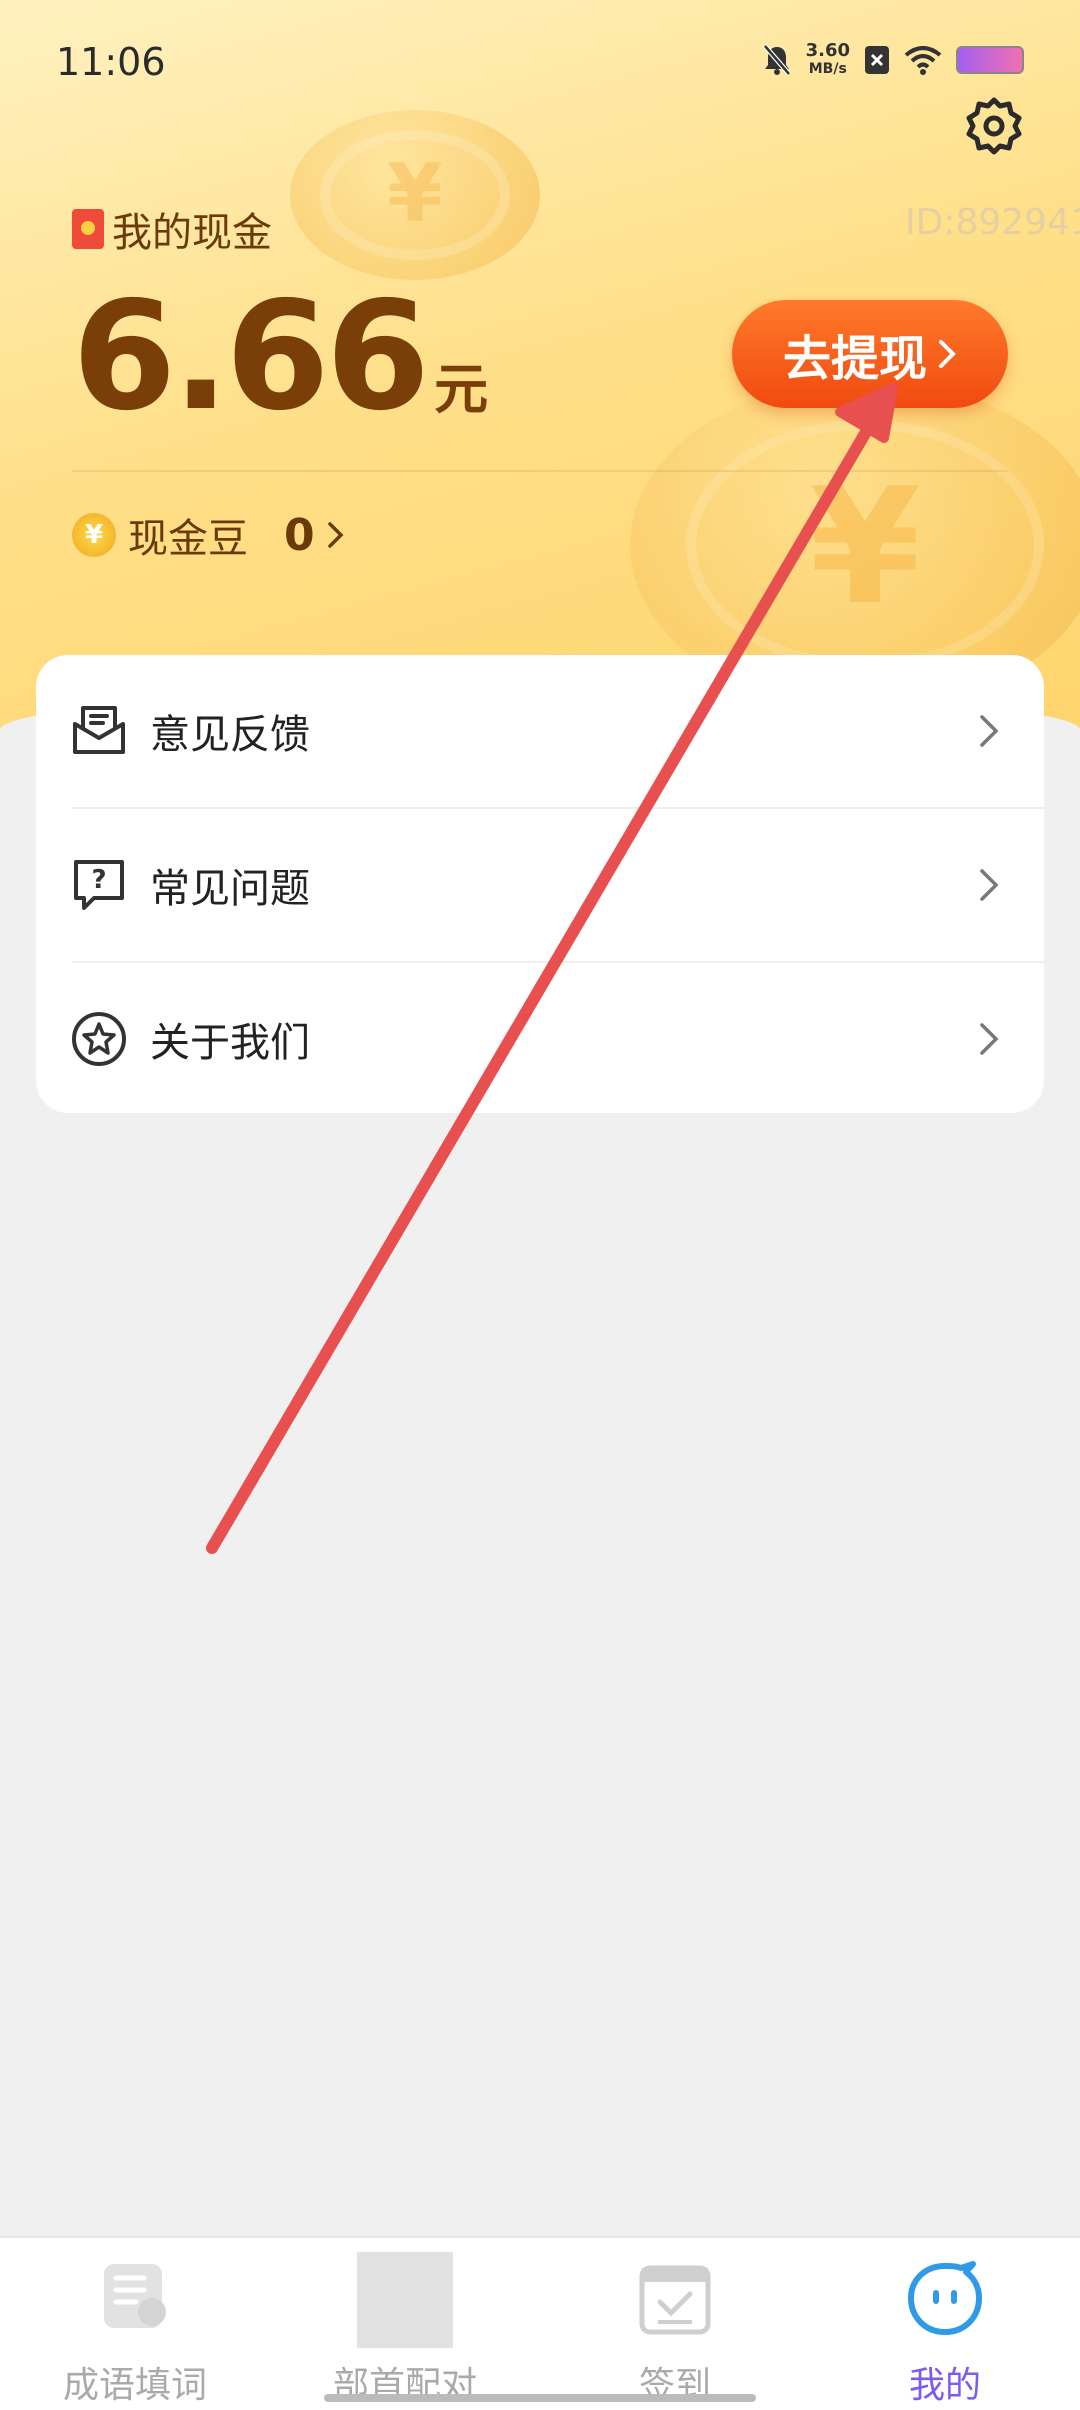 The image size is (1080, 2410). I want to click on bottom-tab-bar: 成语填词 部首配对 签到 我的, so click(540, 2323).